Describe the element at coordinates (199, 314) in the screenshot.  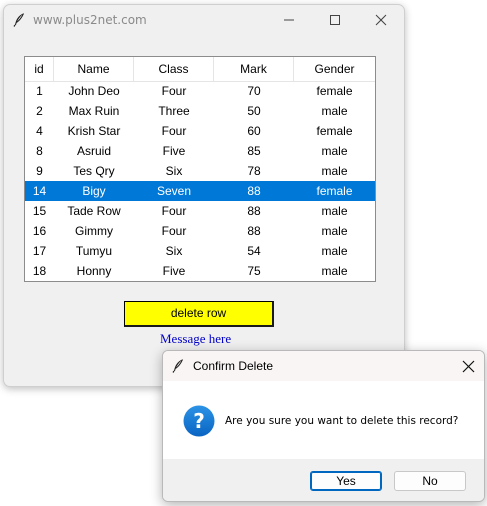
I see `delete-row-button: delete row` at that location.